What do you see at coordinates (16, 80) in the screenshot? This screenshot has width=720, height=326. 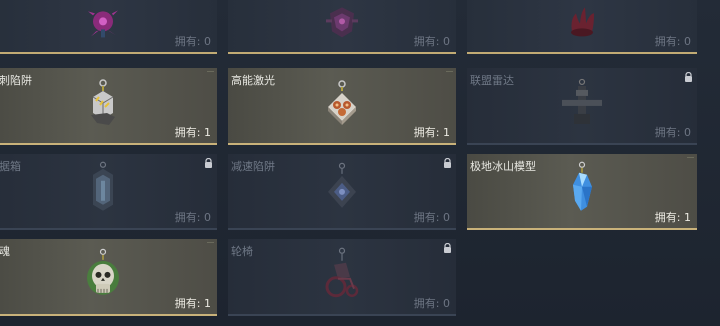 I see `item-name: 突刺陷阱` at bounding box center [16, 80].